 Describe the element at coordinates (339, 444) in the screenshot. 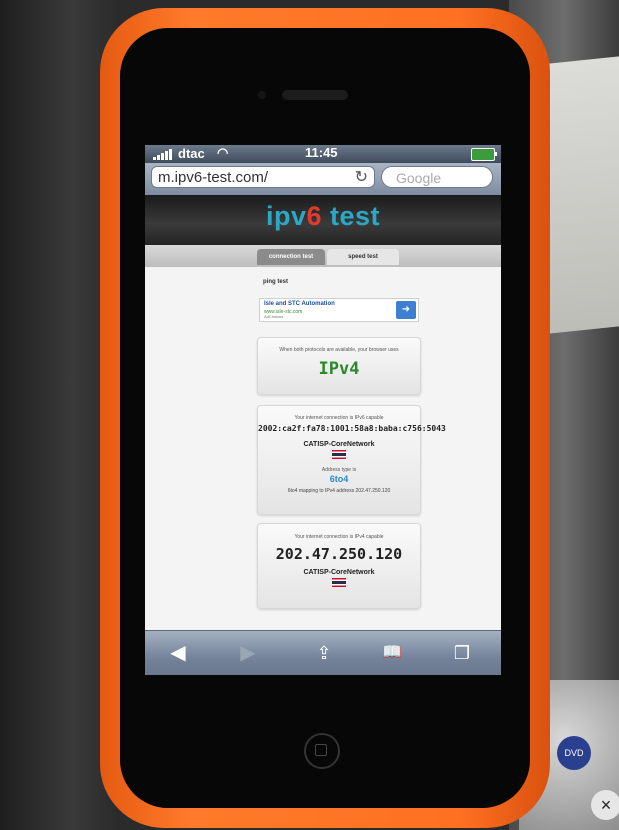

I see `ipv6-isp: CATISP-CoreNetwork` at that location.